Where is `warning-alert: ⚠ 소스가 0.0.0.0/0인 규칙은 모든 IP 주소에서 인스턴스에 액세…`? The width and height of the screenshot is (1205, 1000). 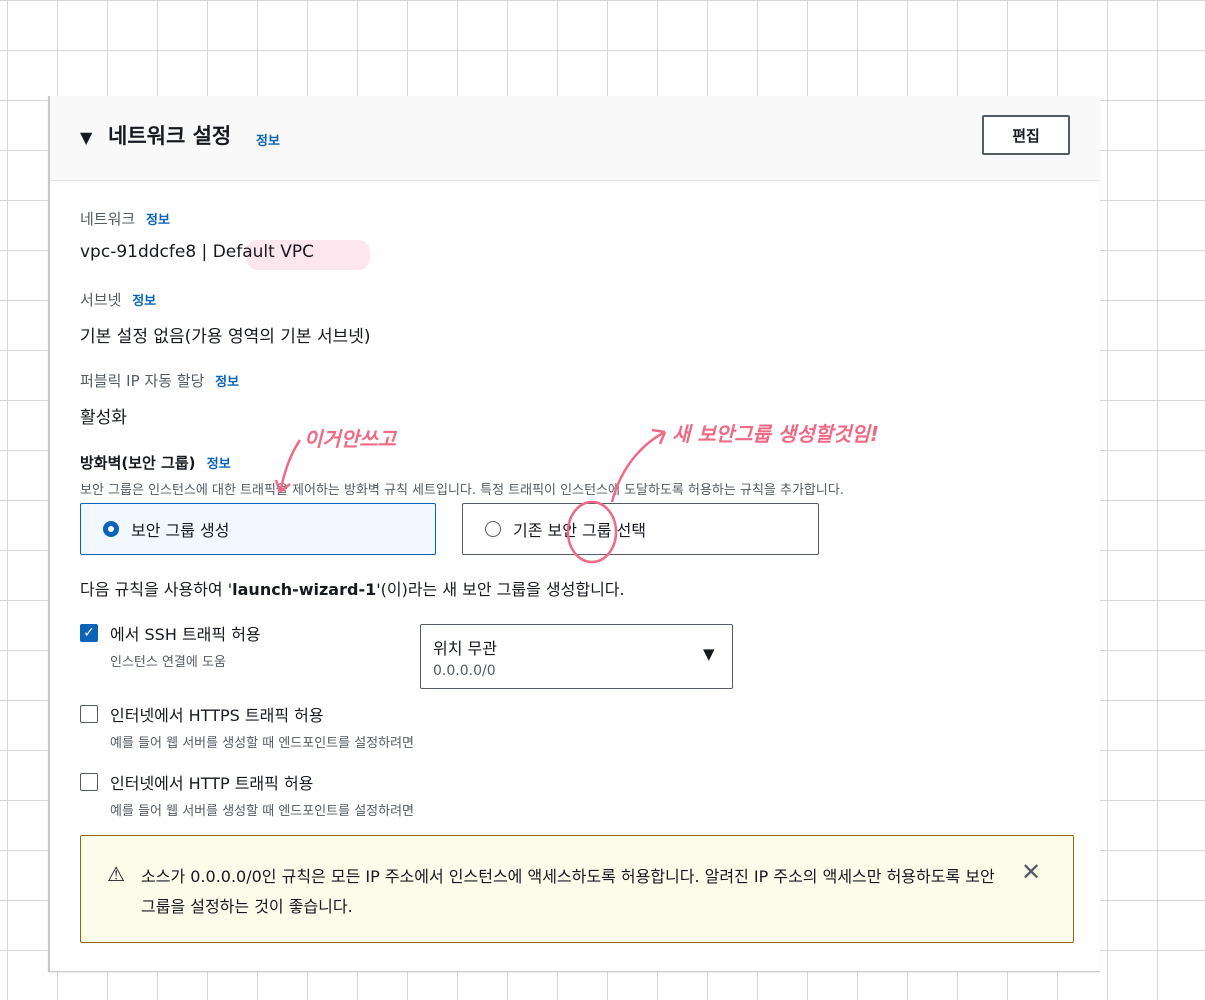 warning-alert: ⚠ 소스가 0.0.0.0/0인 규칙은 모든 IP 주소에서 인스턴스에 액세… is located at coordinates (577, 889).